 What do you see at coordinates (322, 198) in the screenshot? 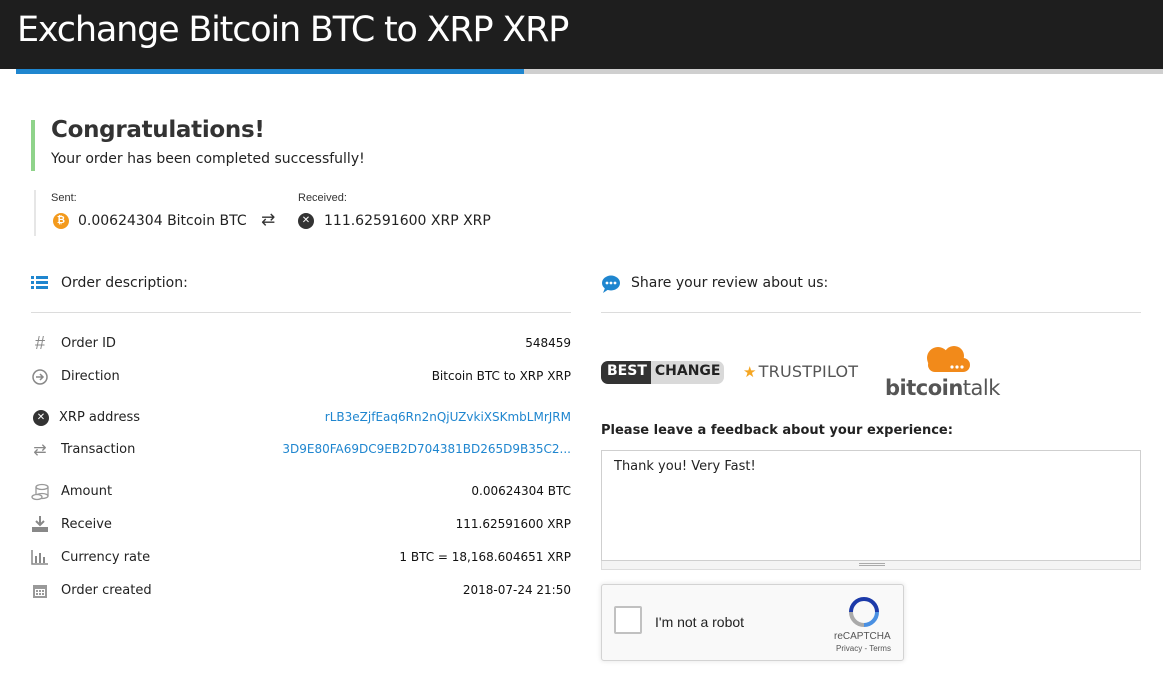
I see `received-label: Received:` at bounding box center [322, 198].